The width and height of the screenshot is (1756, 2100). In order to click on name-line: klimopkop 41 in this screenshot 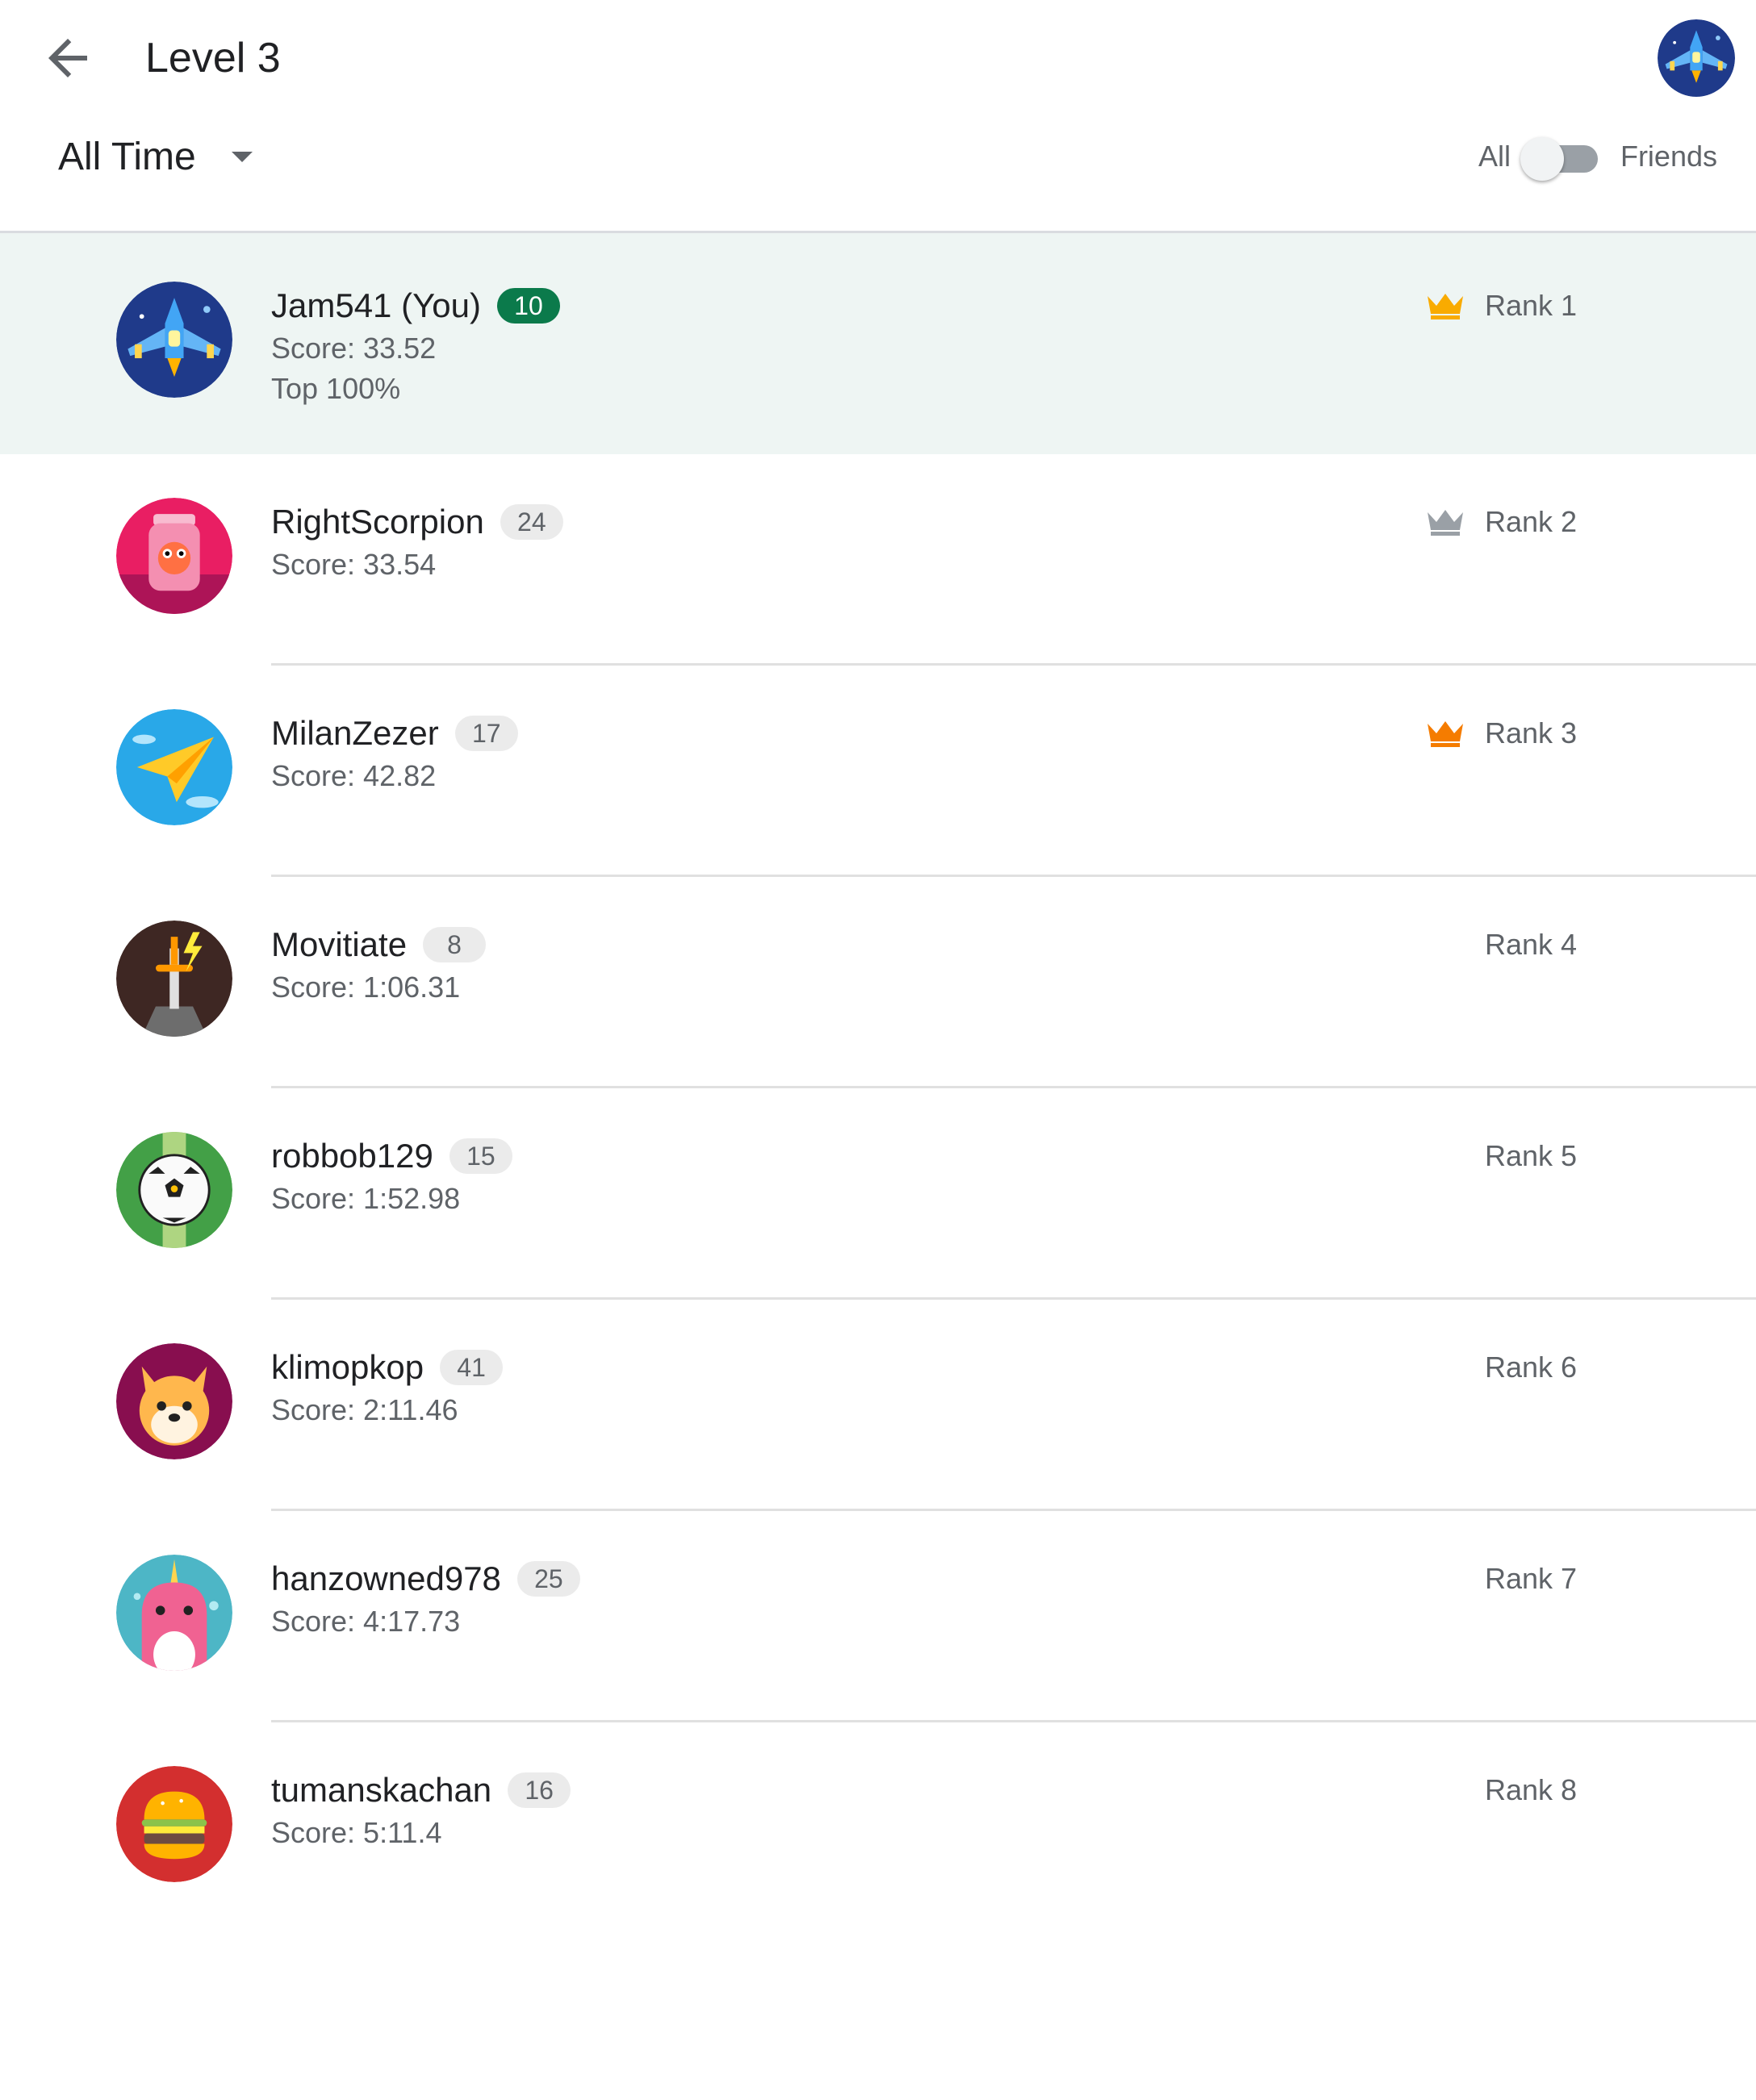, I will do `click(388, 1367)`.